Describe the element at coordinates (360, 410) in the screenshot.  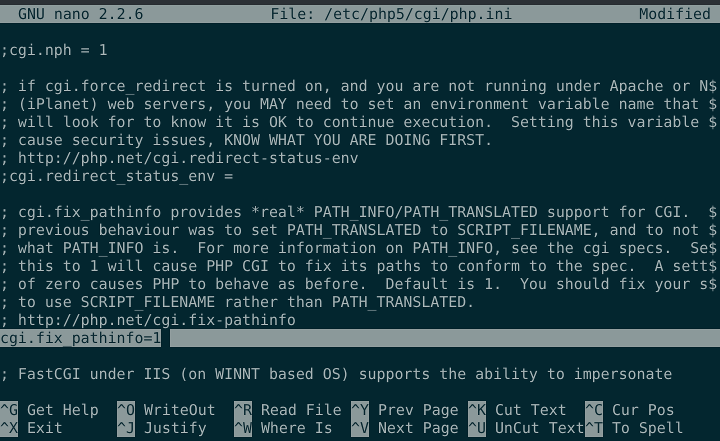
I see `shortcut-key: ^Y` at that location.